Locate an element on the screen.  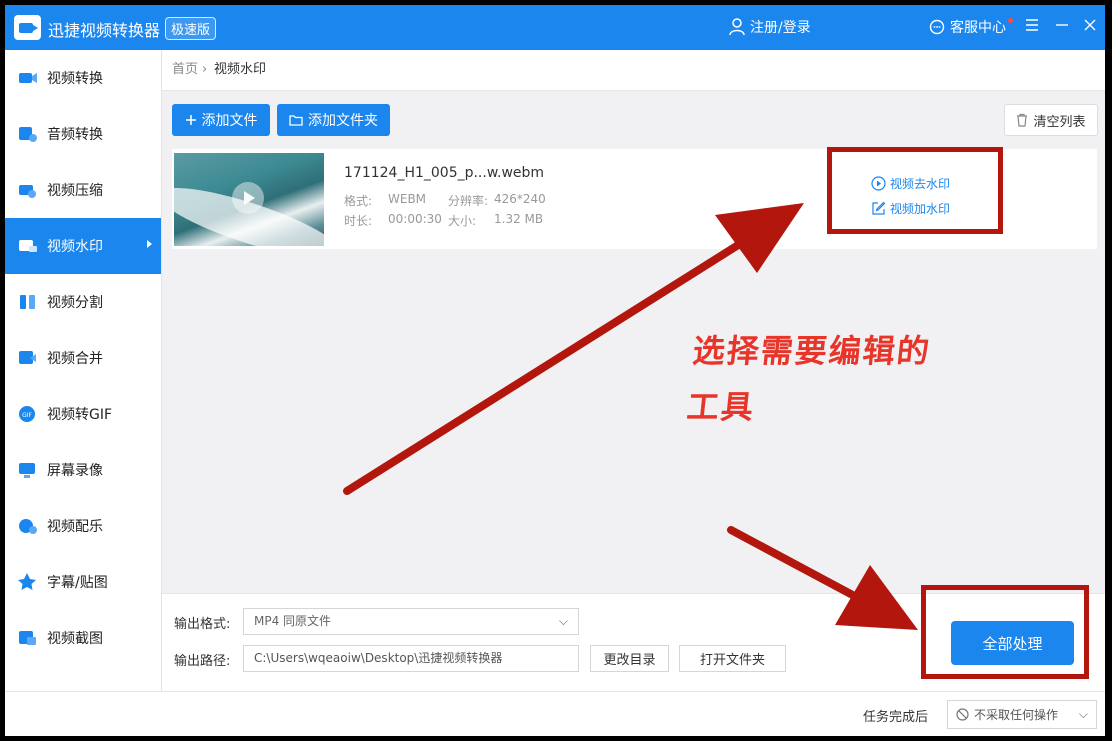
annotation-arrow-down is located at coordinates (822, 578).